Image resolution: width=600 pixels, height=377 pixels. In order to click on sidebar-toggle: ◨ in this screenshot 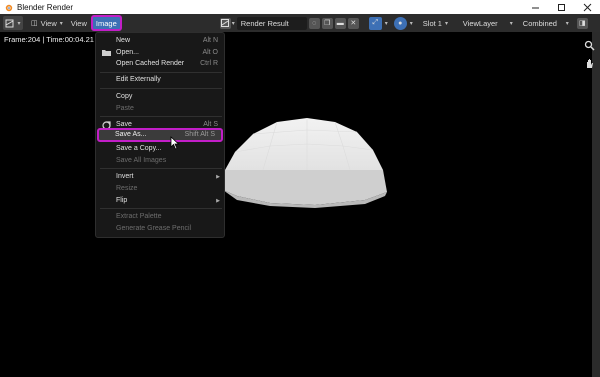, I will do `click(582, 23)`.